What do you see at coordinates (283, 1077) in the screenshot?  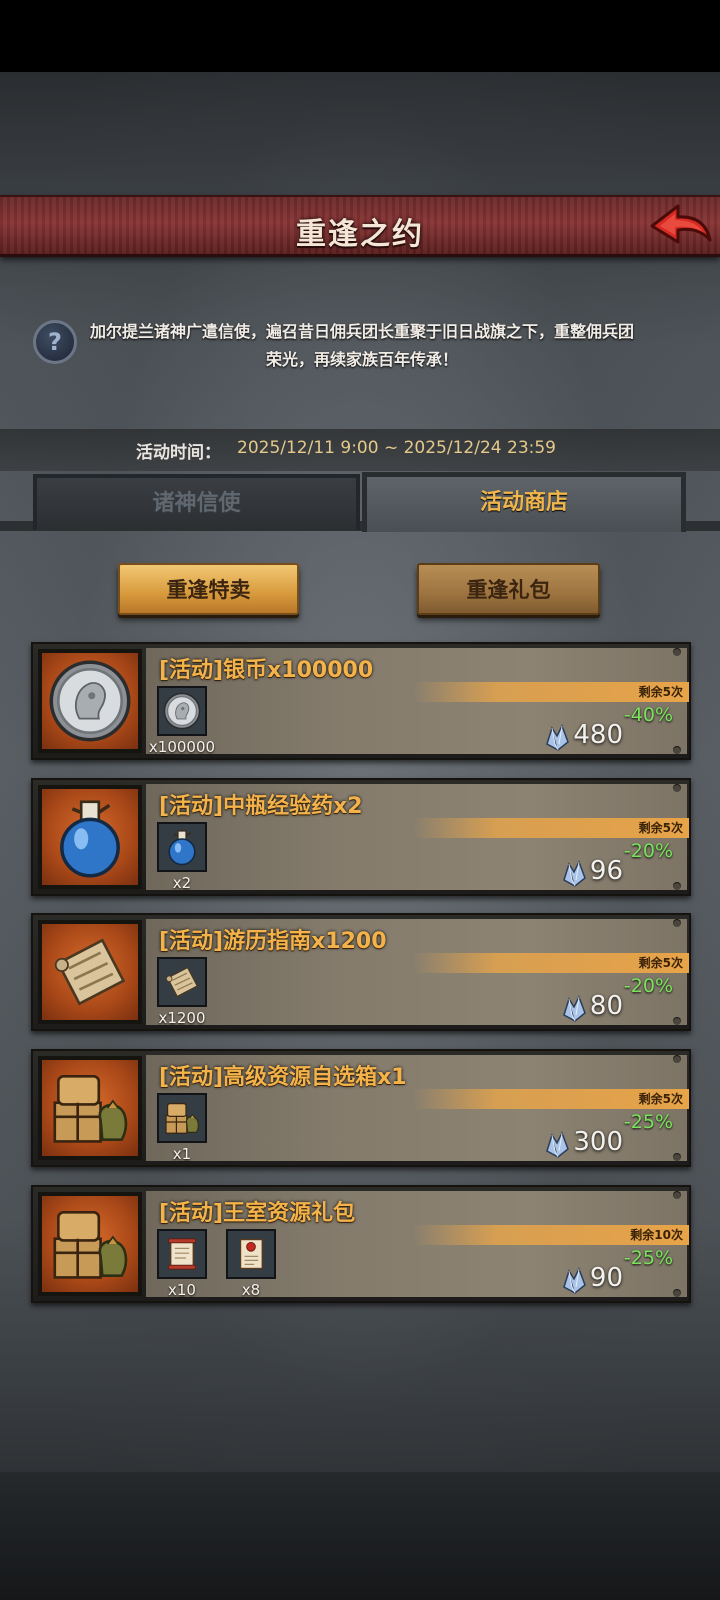 I see `item-name: [活动]高级资源自选箱x1` at bounding box center [283, 1077].